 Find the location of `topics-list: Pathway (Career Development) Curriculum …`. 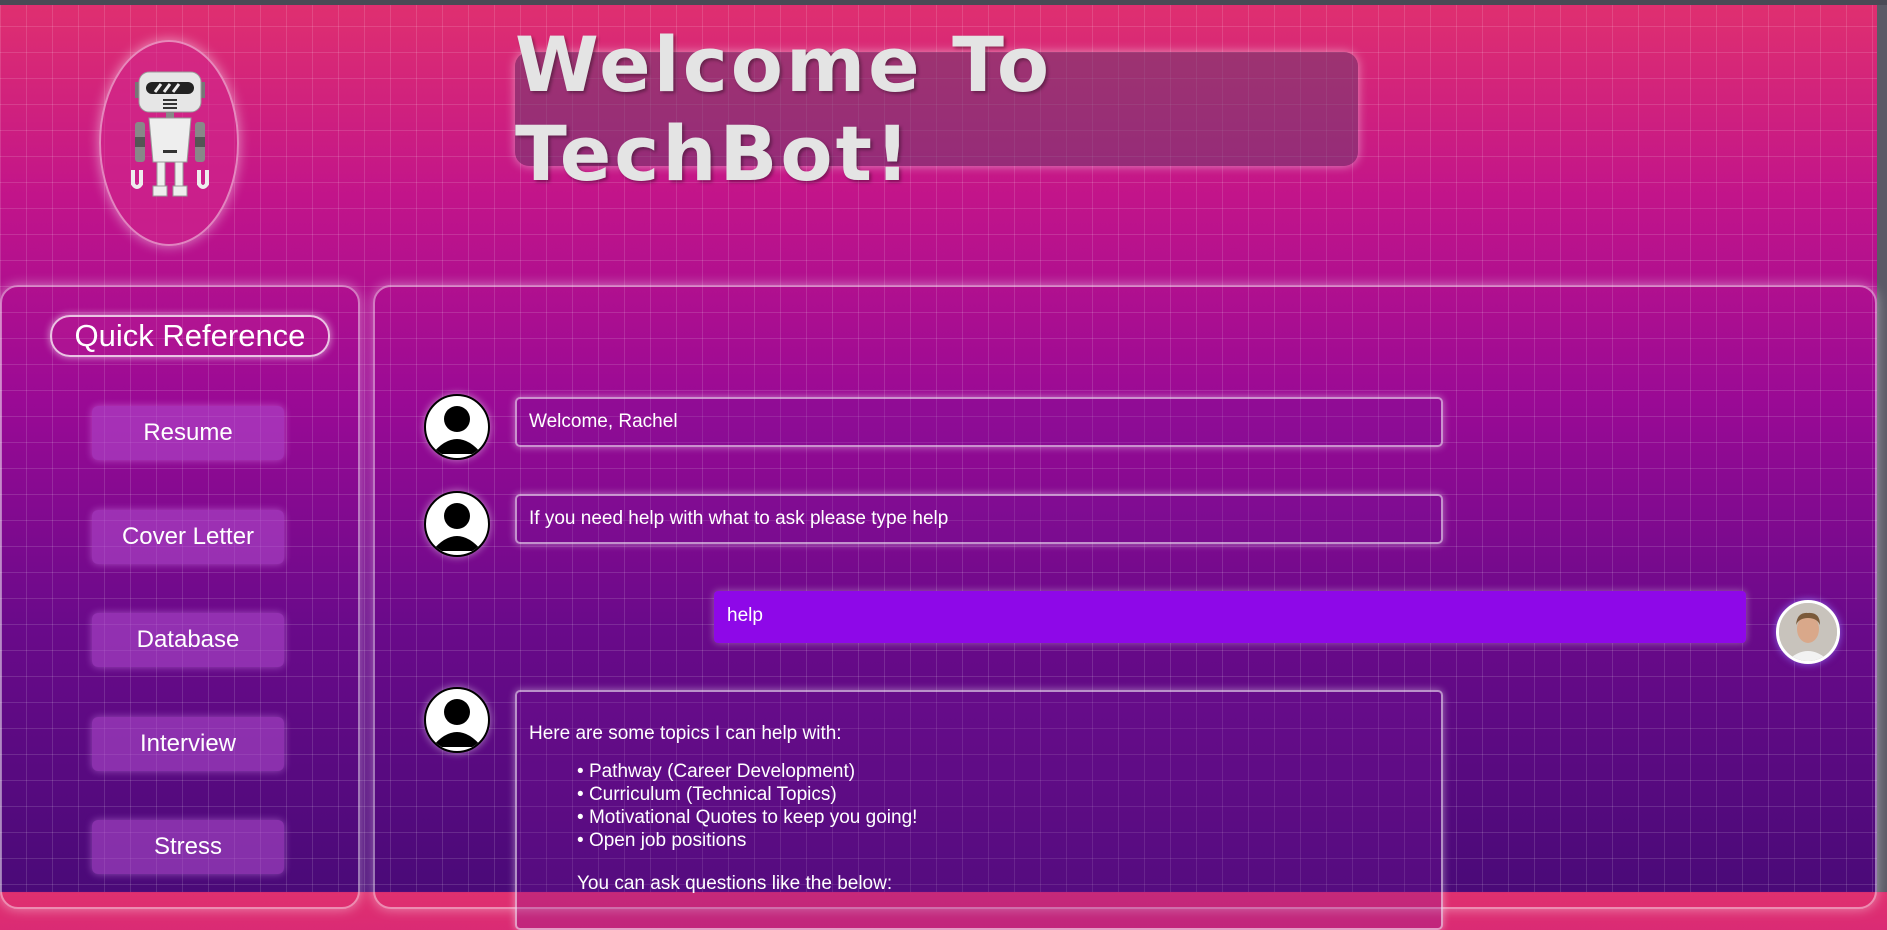

topics-list: Pathway (Career Development) Curriculum … is located at coordinates (979, 806).